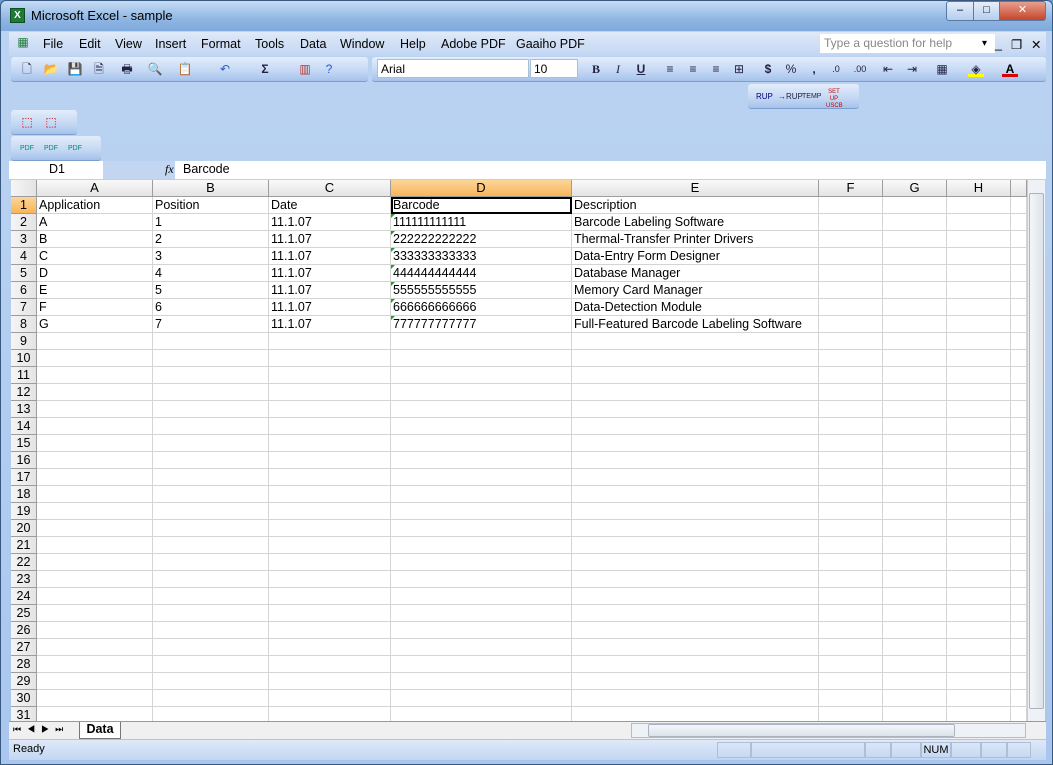 The image size is (1053, 765). What do you see at coordinates (481, 222) in the screenshot?
I see `cell-d2: 111111111111` at bounding box center [481, 222].